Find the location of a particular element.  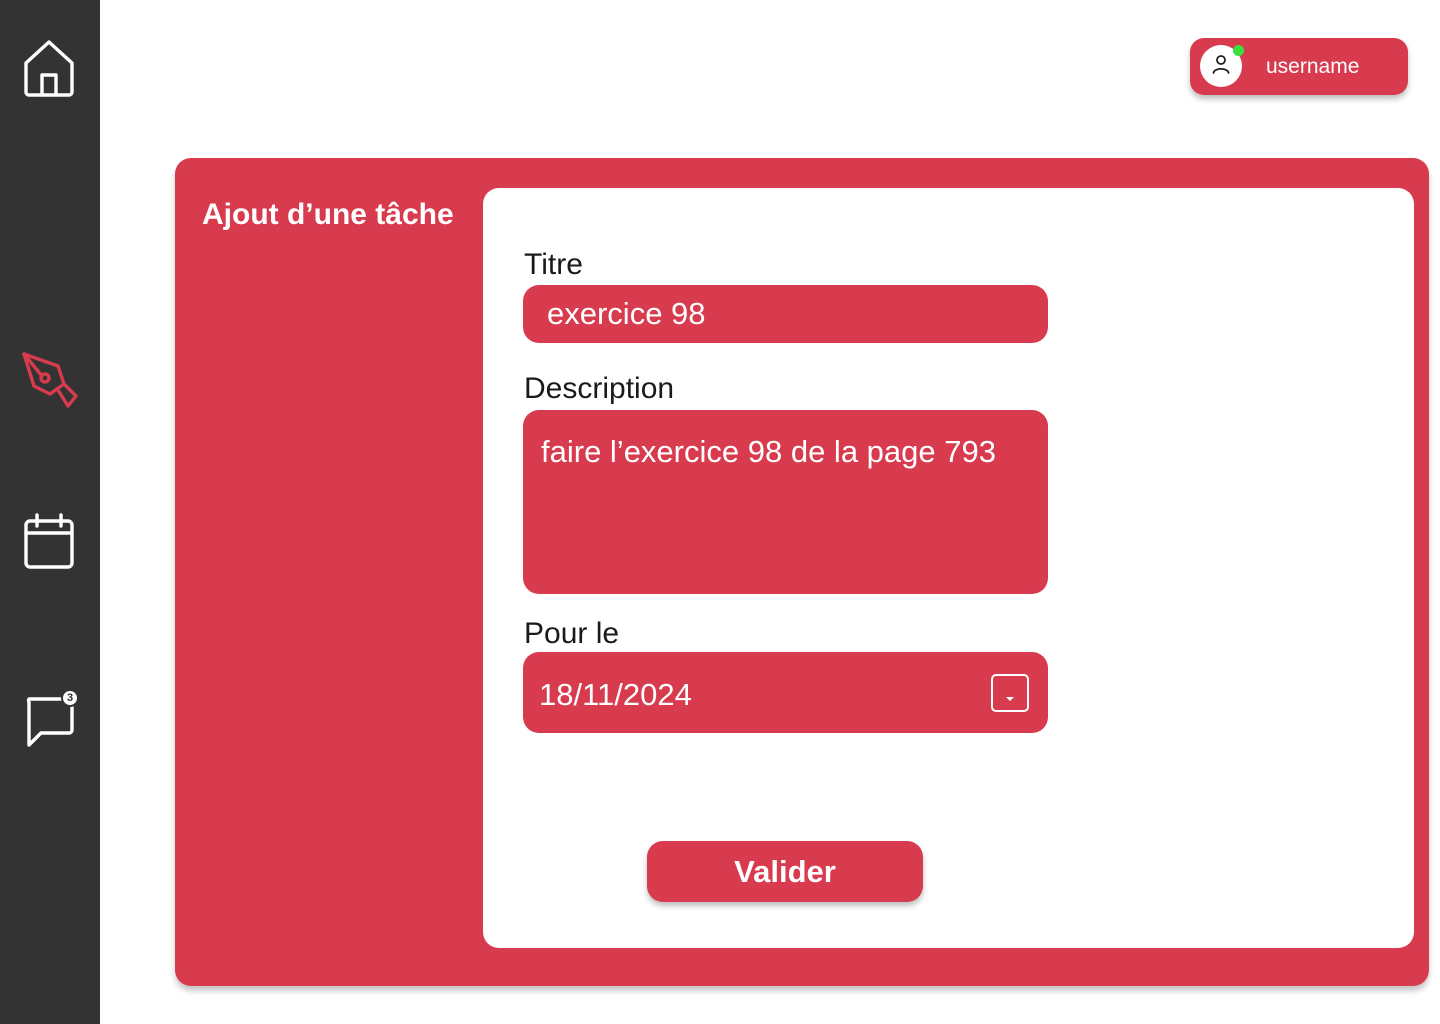

home-icon is located at coordinates (49, 68).